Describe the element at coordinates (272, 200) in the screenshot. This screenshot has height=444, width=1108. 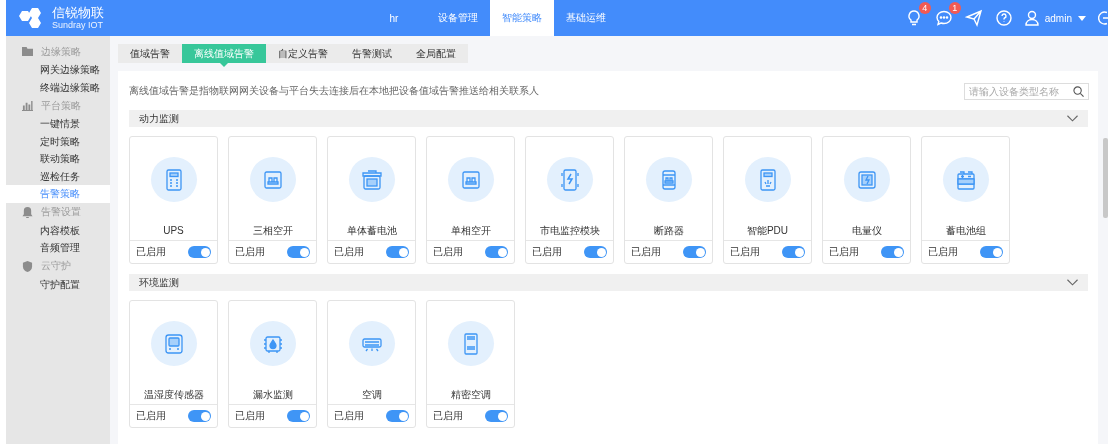
I see `device-card: 三相空开 已启用` at that location.